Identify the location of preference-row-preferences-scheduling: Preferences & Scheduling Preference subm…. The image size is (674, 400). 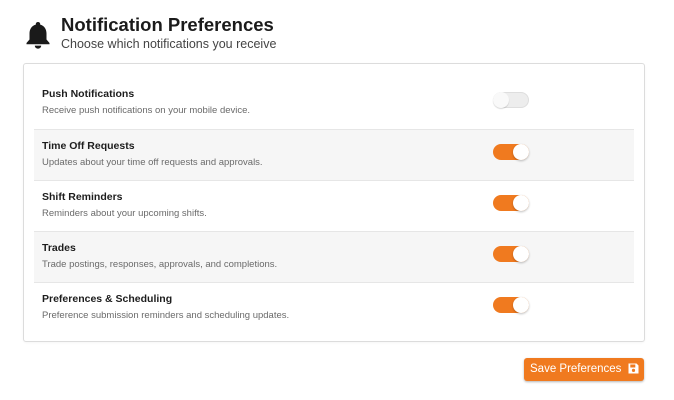
(334, 307).